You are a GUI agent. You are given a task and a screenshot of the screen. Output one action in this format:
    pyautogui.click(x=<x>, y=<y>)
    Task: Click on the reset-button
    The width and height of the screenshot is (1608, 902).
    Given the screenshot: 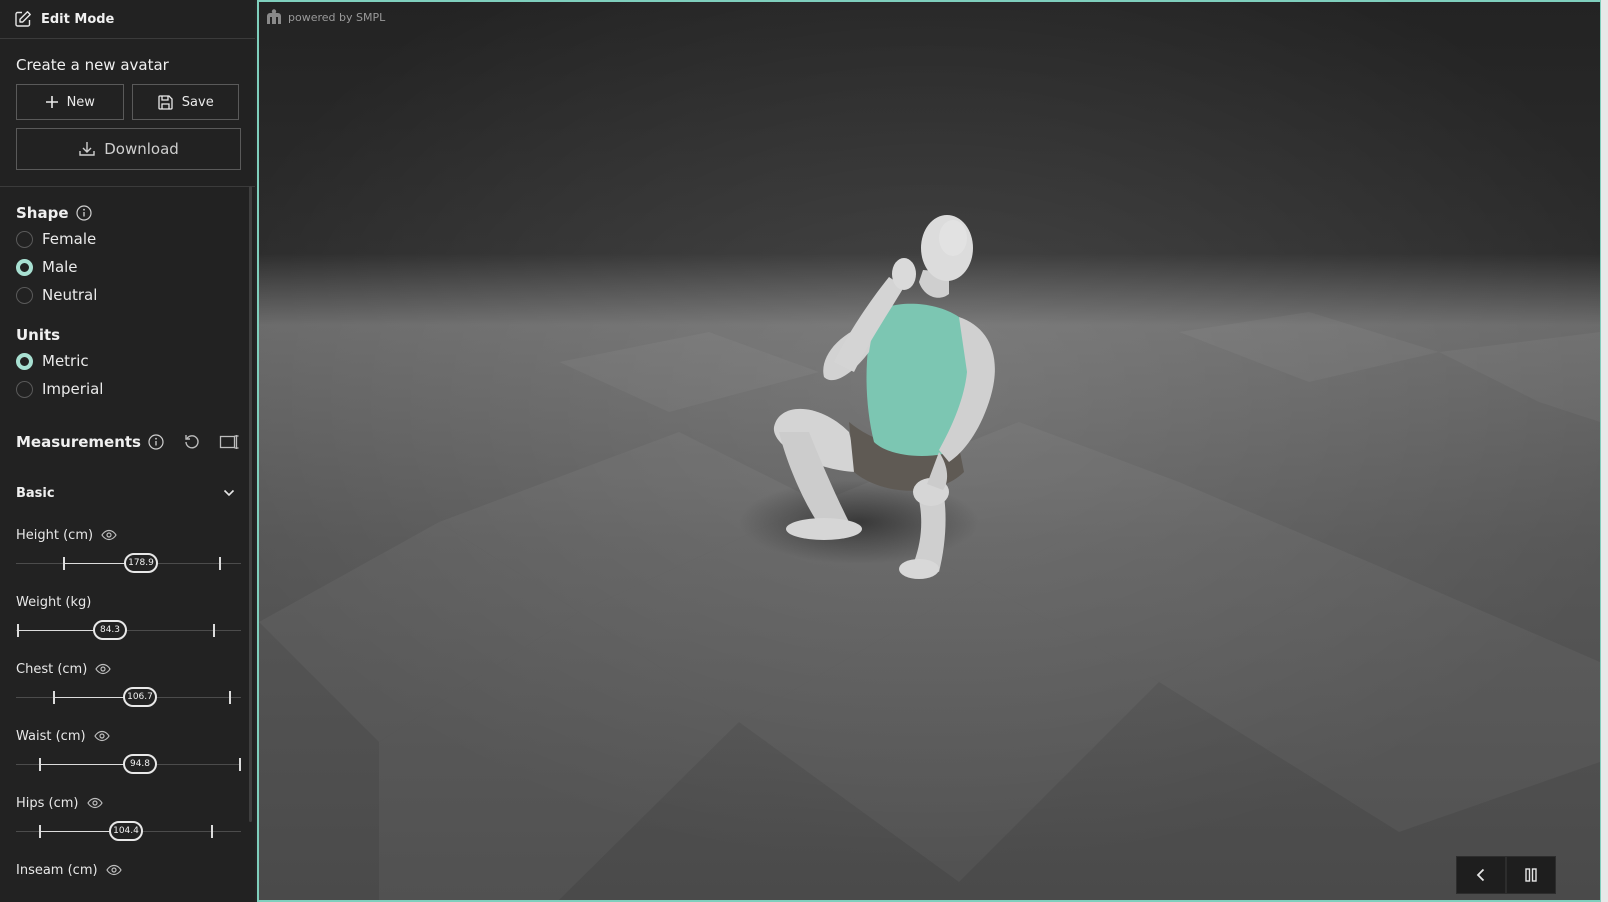 What is the action you would take?
    pyautogui.click(x=192, y=442)
    